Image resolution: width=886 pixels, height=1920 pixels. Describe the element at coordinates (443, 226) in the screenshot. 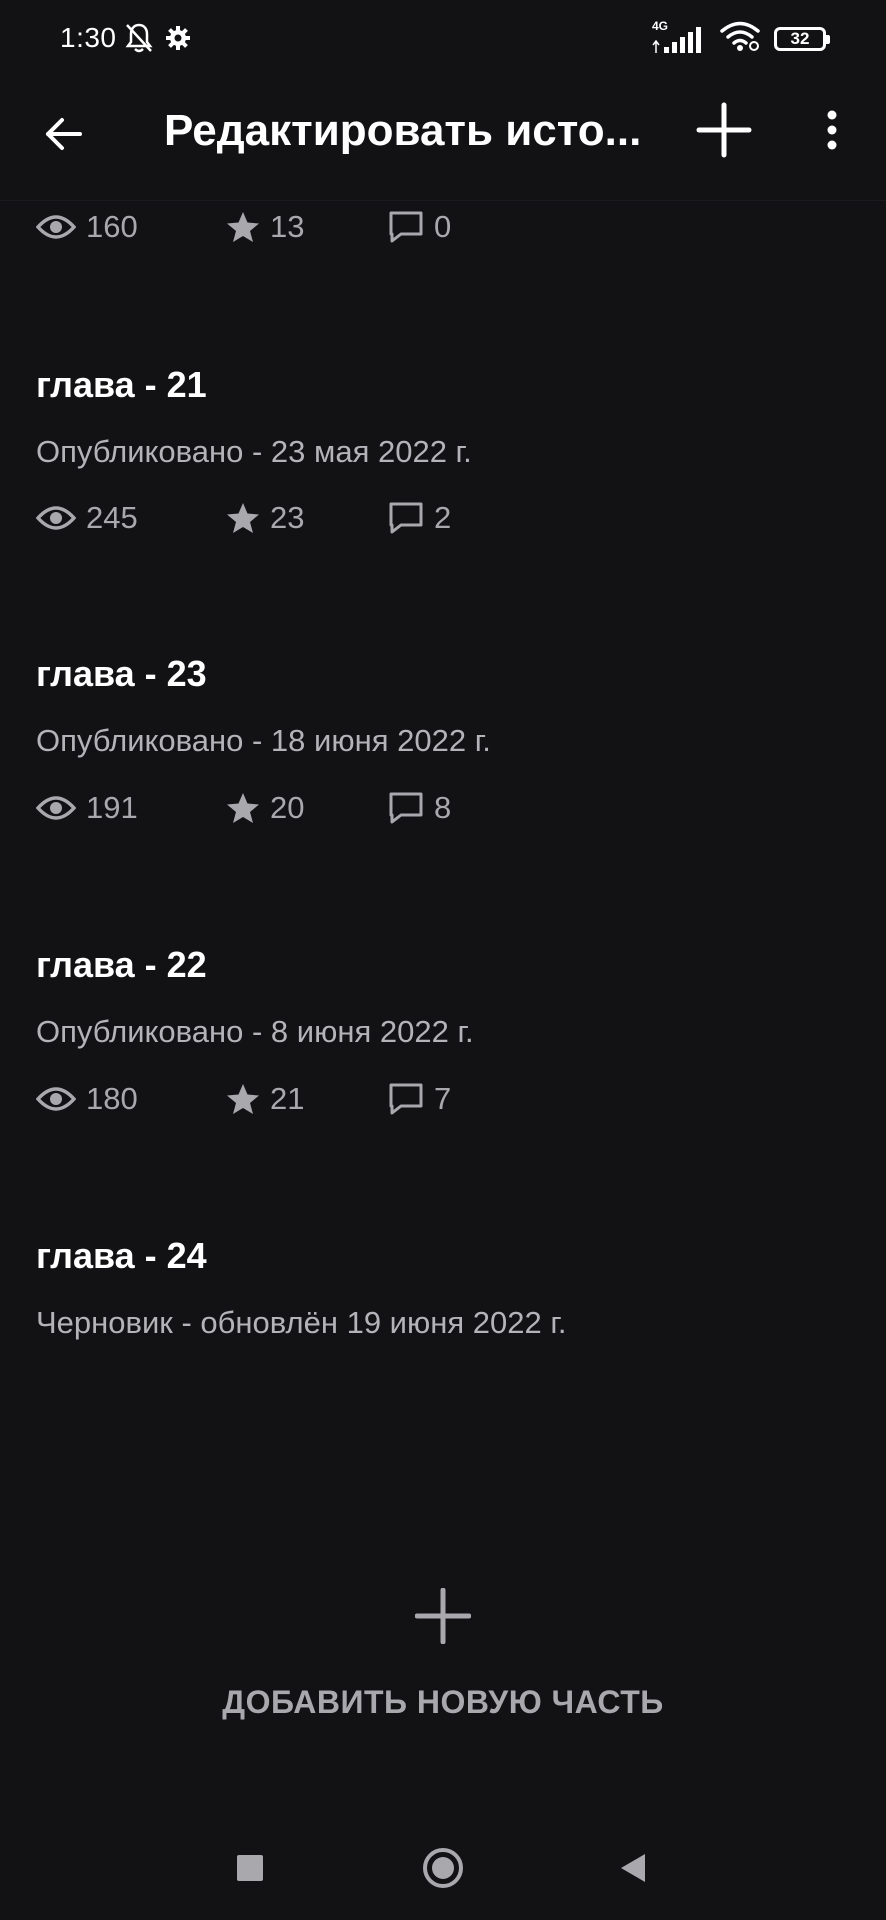

I see `comments-count: 0` at that location.